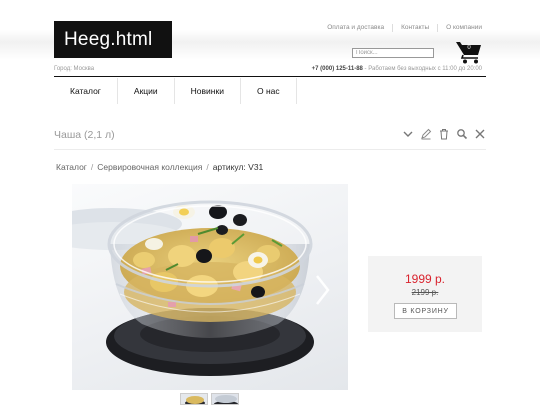 Image resolution: width=540 pixels, height=405 pixels. What do you see at coordinates (422, 69) in the screenshot?
I see `working-hours: - Работаем без выходных с 11:00 до 20:00` at bounding box center [422, 69].